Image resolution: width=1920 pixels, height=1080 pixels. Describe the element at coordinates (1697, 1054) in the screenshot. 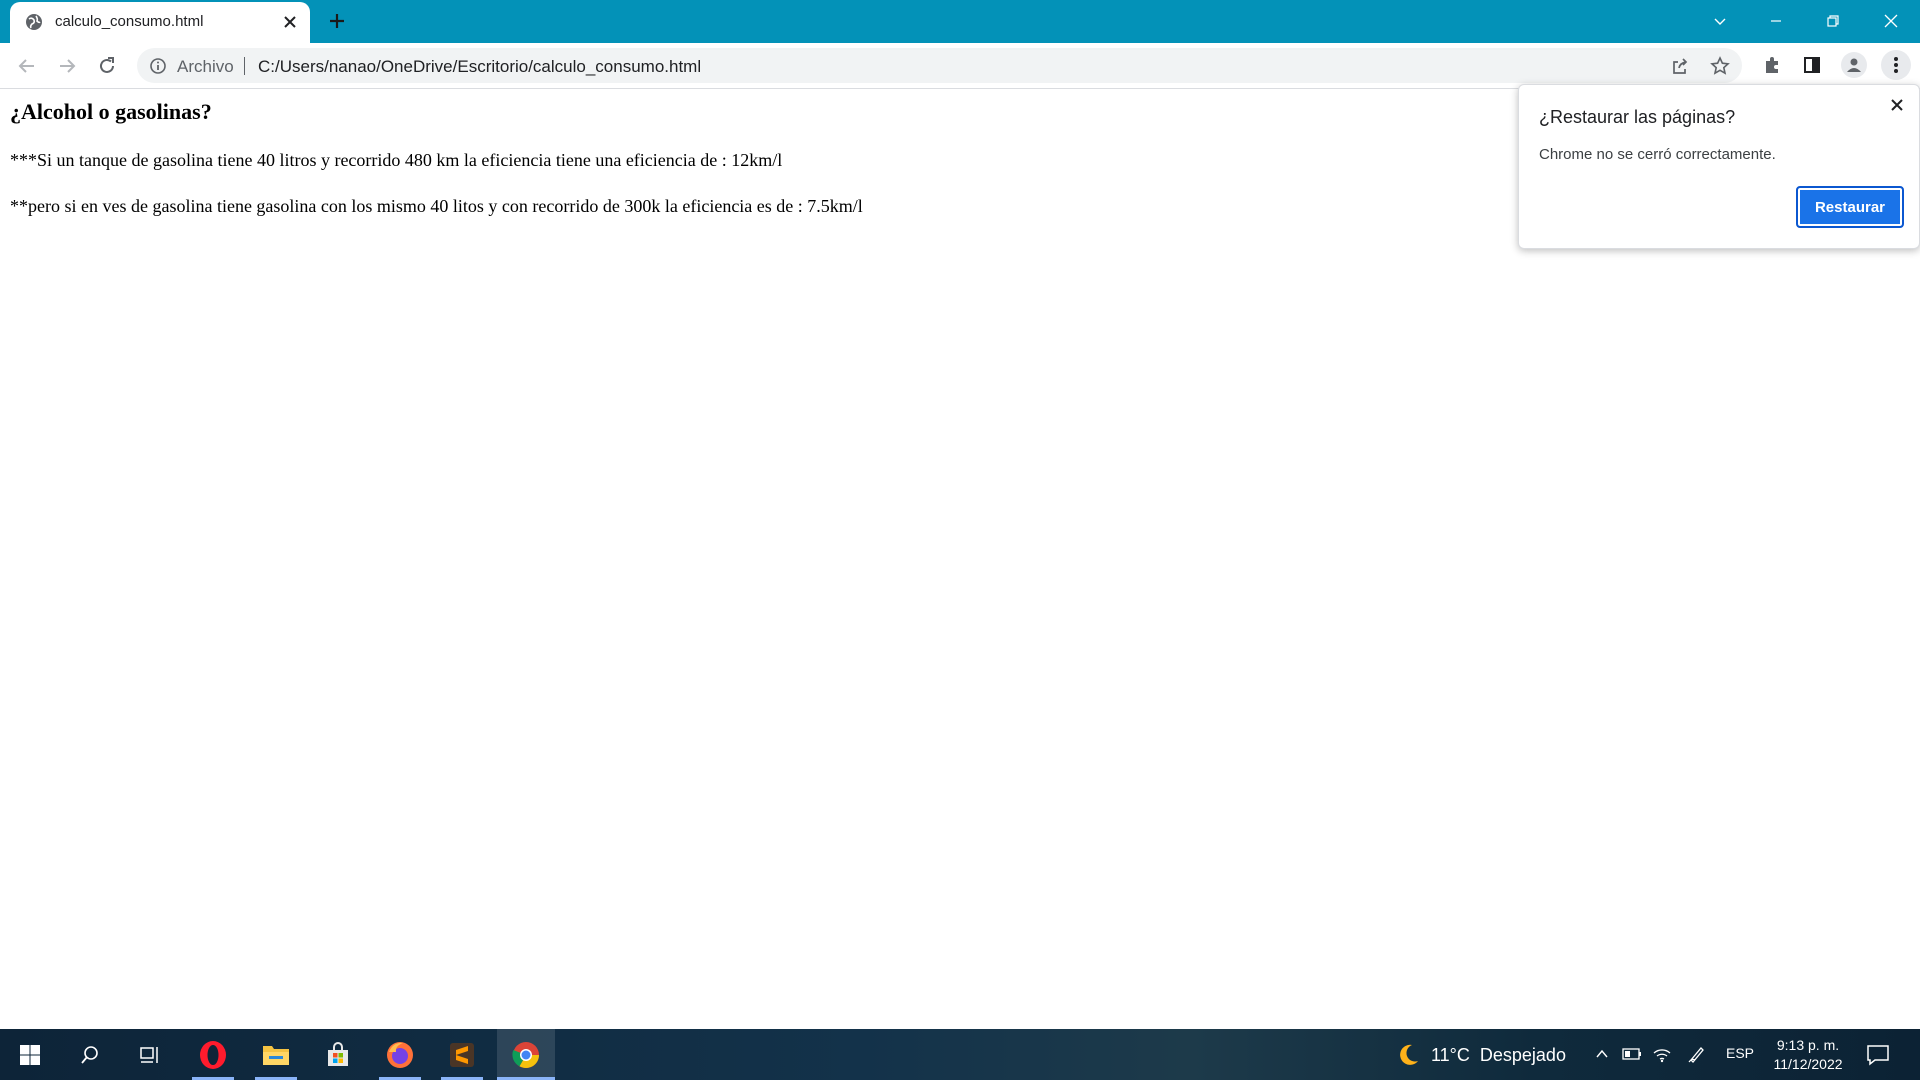

I see `pen-icon` at that location.